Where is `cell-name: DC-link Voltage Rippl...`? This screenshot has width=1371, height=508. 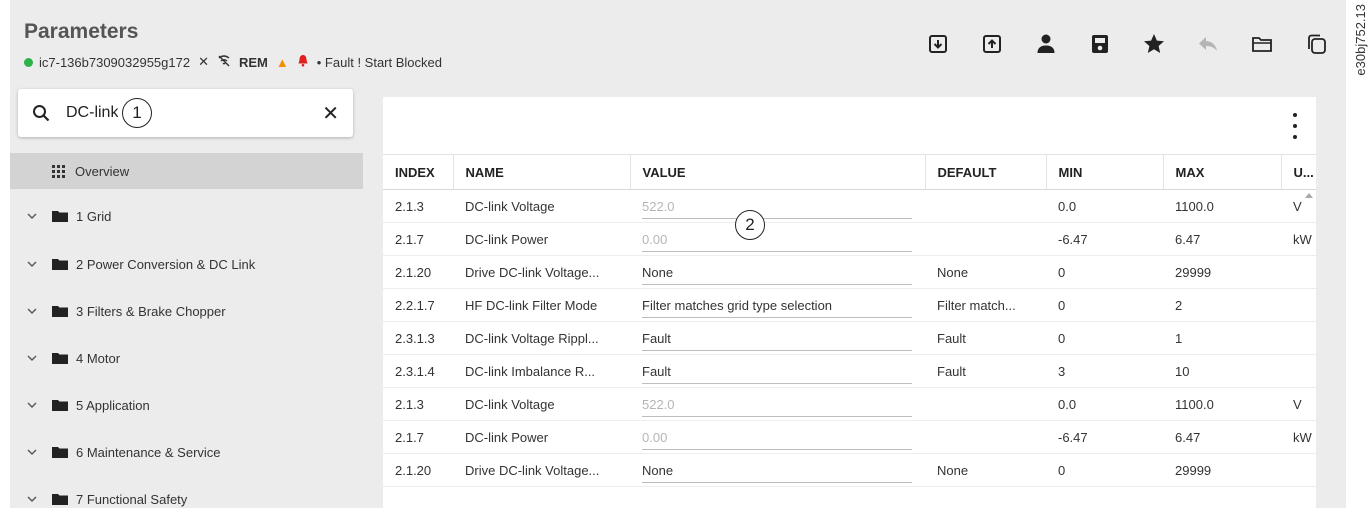
cell-name: DC-link Voltage Rippl... is located at coordinates (541, 338).